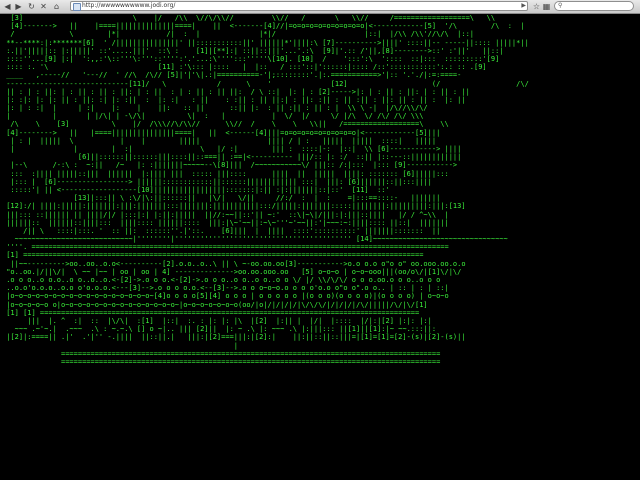 This screenshot has height=480, width=640. What do you see at coordinates (594, 6) in the screenshot?
I see `search-field: ⚲` at bounding box center [594, 6].